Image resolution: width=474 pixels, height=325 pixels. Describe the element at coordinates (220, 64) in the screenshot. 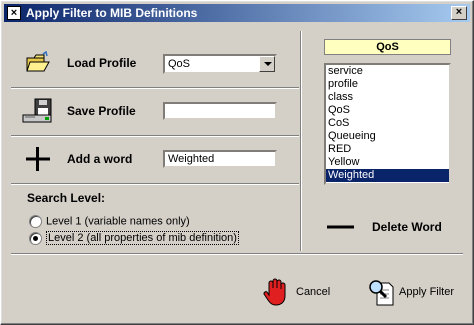

I see `load-profile-select: QoS` at that location.